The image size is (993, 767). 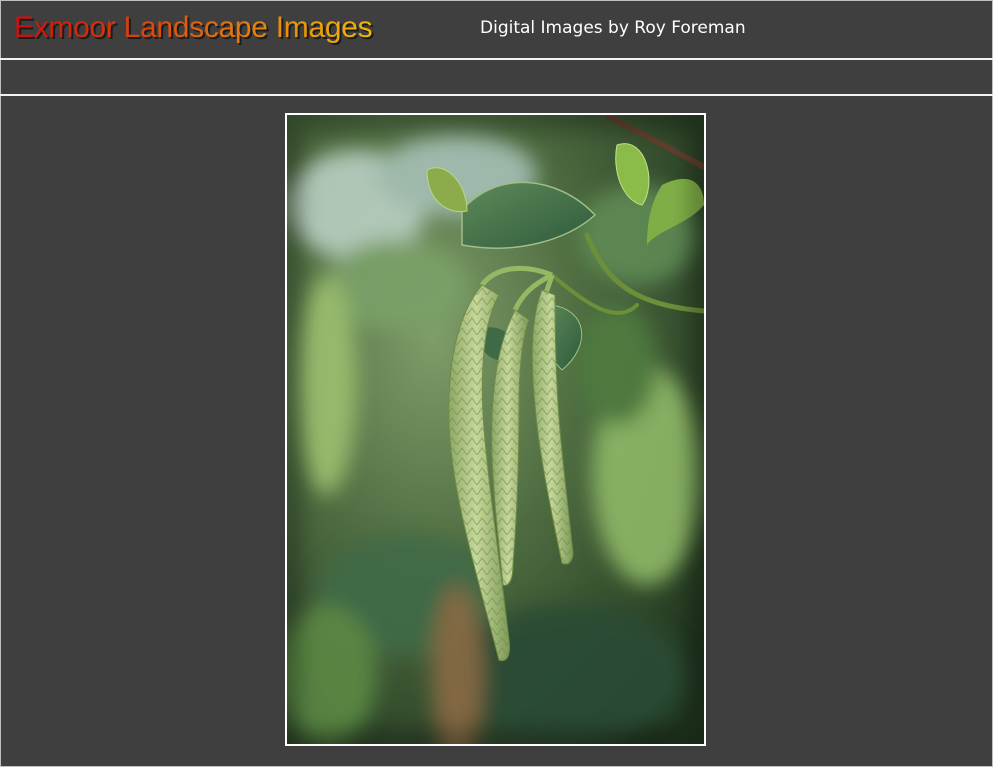 What do you see at coordinates (613, 28) in the screenshot?
I see `site-subtitle: Digital Images by Roy Foreman` at bounding box center [613, 28].